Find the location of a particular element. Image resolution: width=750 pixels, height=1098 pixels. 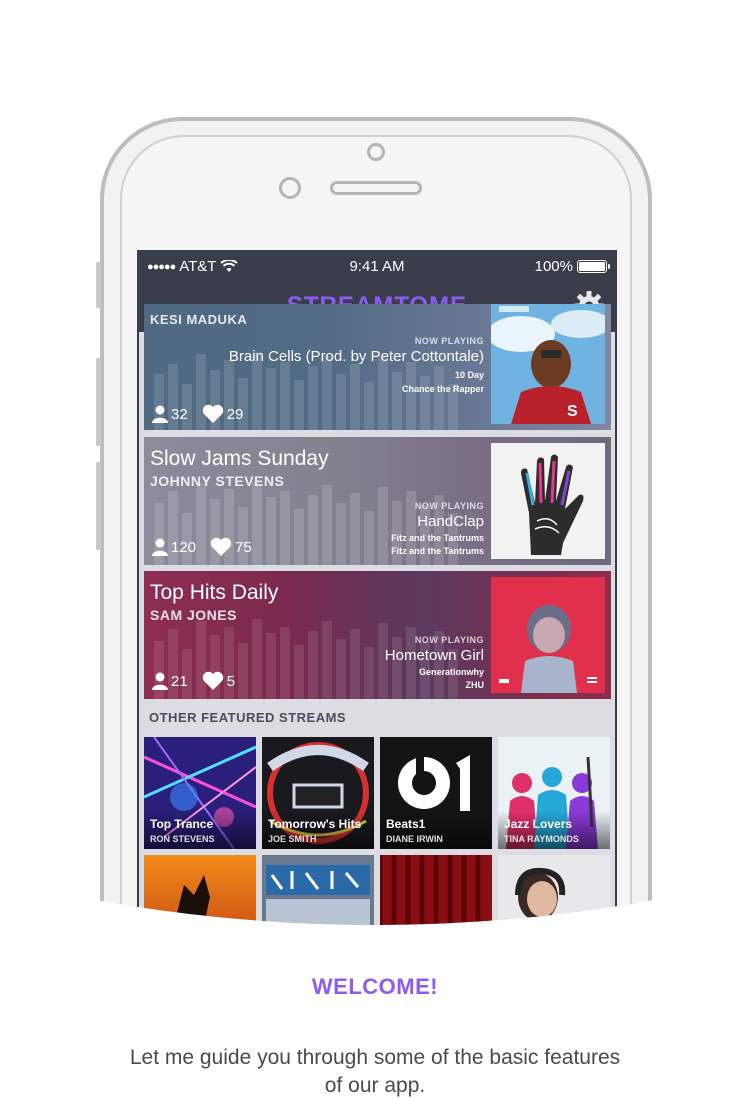

status-bar: ●●●●● AT&T 9:41 AM 100% is located at coordinates (377, 266).